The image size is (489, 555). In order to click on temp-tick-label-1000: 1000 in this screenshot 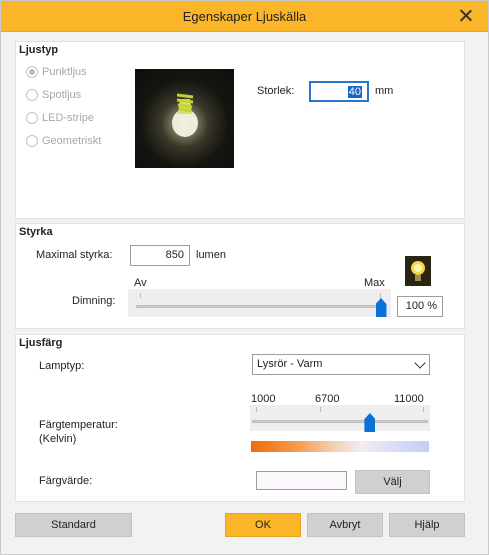, I will do `click(263, 399)`.